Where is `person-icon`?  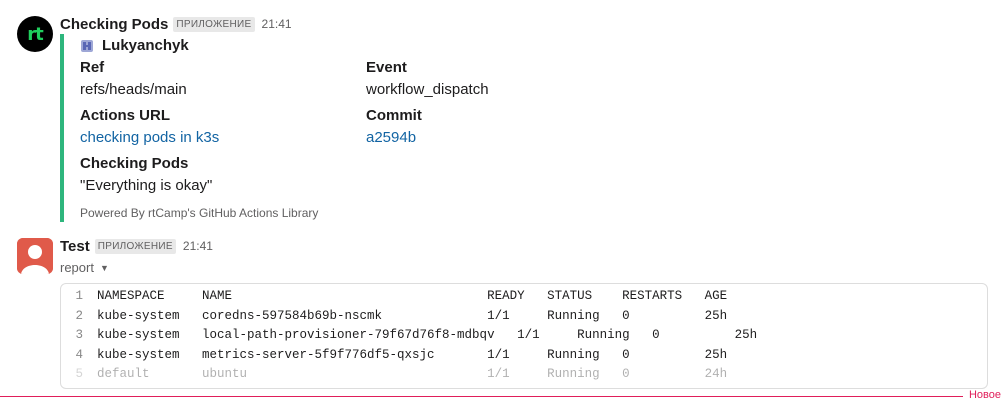 person-icon is located at coordinates (35, 256).